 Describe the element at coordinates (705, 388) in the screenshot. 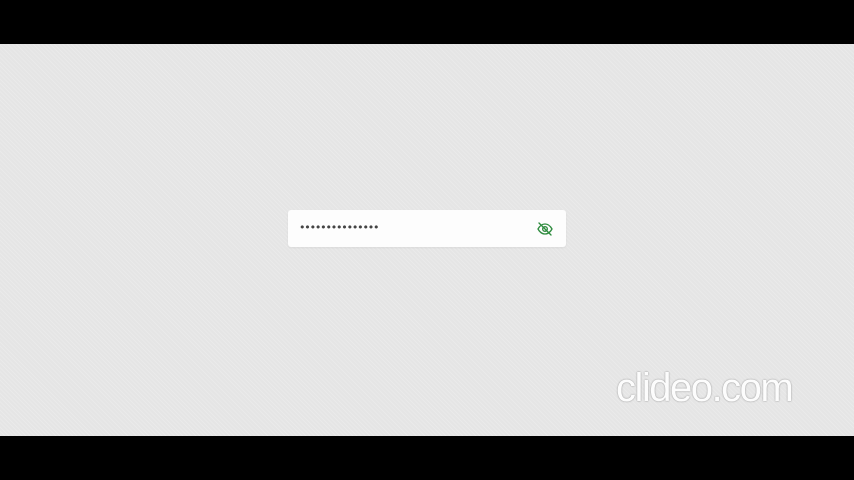

I see `watermark-logo: clideo.com` at that location.